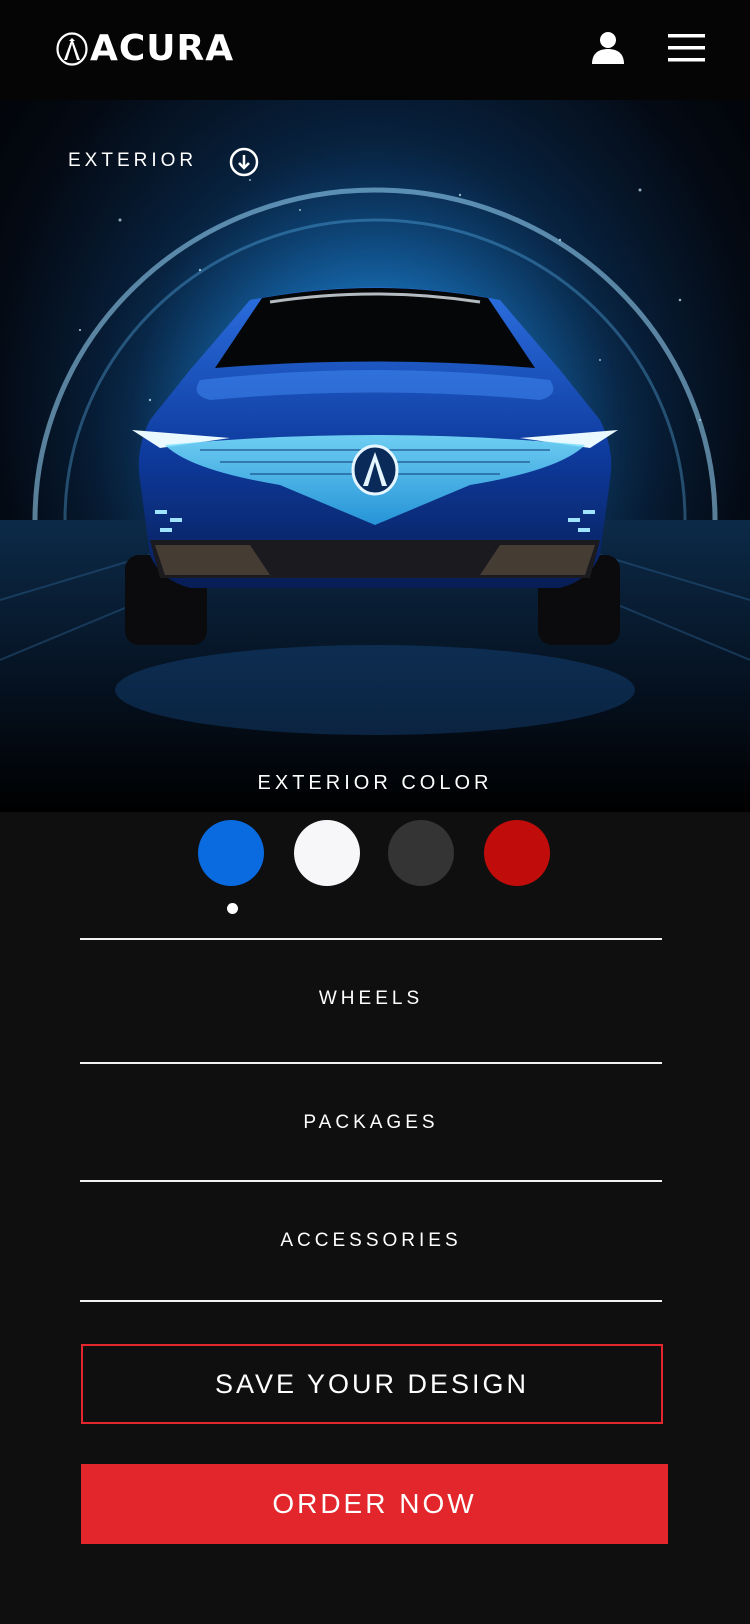  Describe the element at coordinates (232, 908) in the screenshot. I see `selected-swatch-indicator` at that location.